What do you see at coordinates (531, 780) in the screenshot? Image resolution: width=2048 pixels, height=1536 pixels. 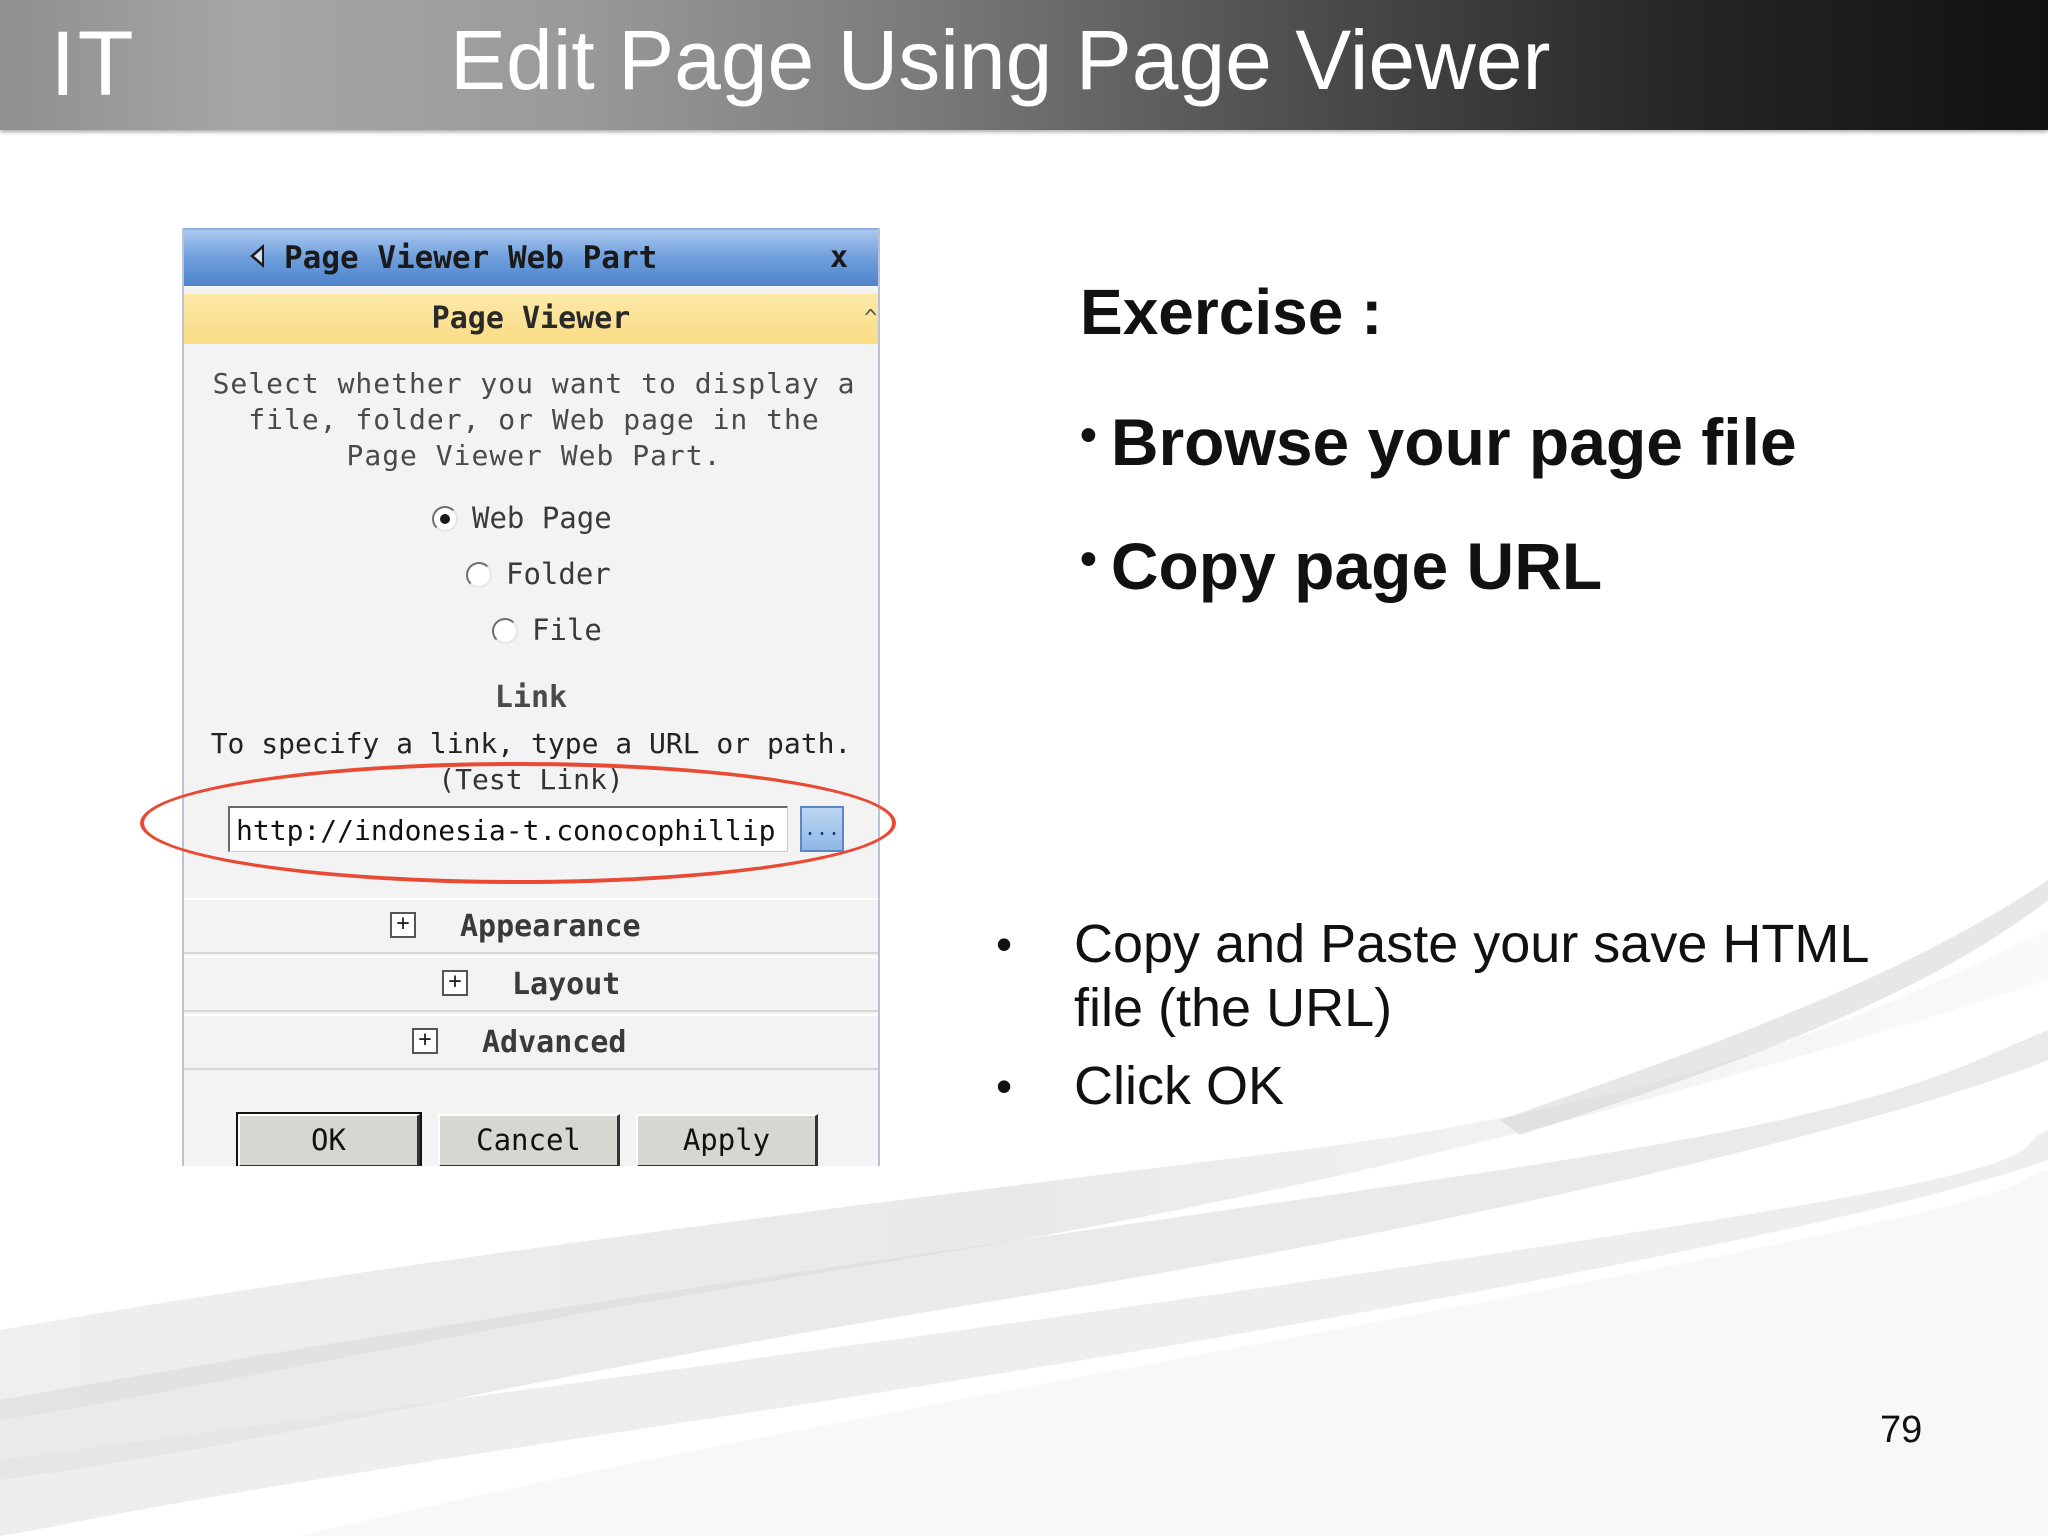 I see `test-link: (Test Link)` at bounding box center [531, 780].